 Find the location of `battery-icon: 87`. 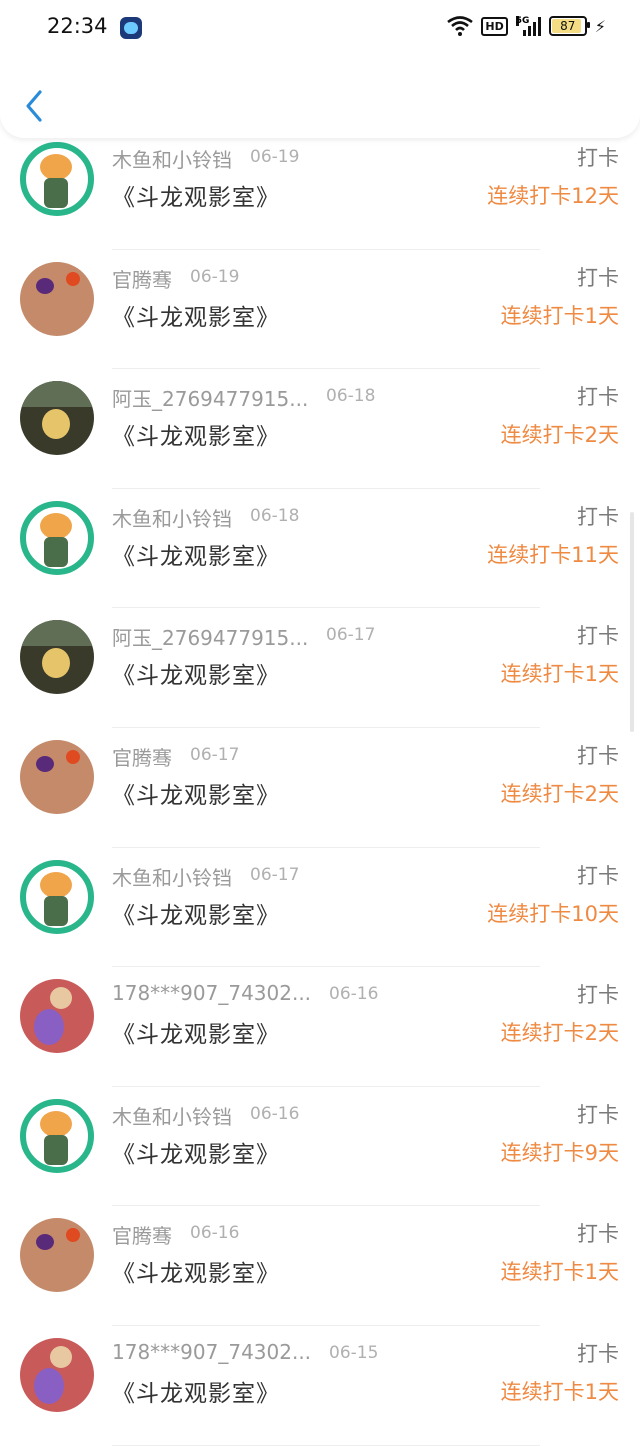

battery-icon: 87 is located at coordinates (569, 26).